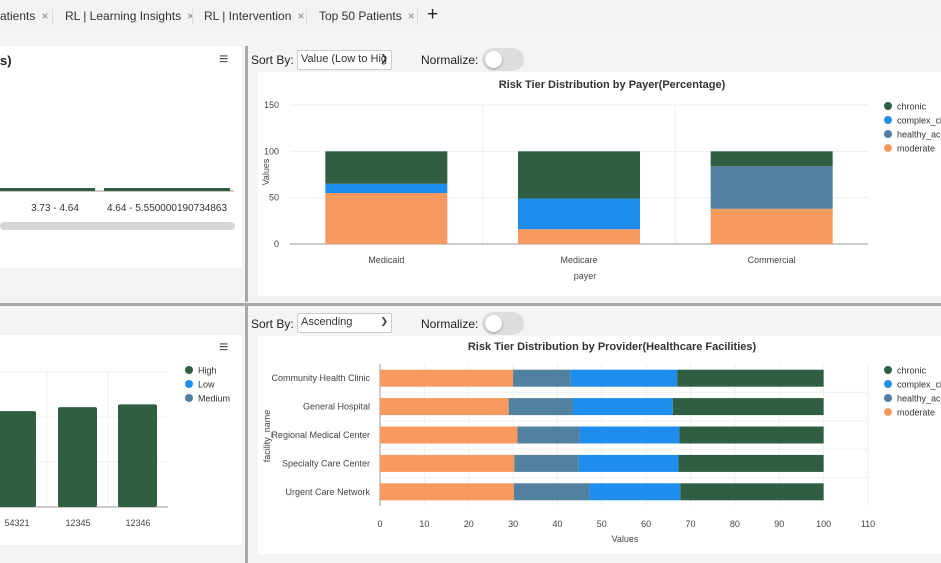 The height and width of the screenshot is (563, 941). What do you see at coordinates (386, 218) in the screenshot?
I see `bar-Medicaid-moderate` at bounding box center [386, 218].